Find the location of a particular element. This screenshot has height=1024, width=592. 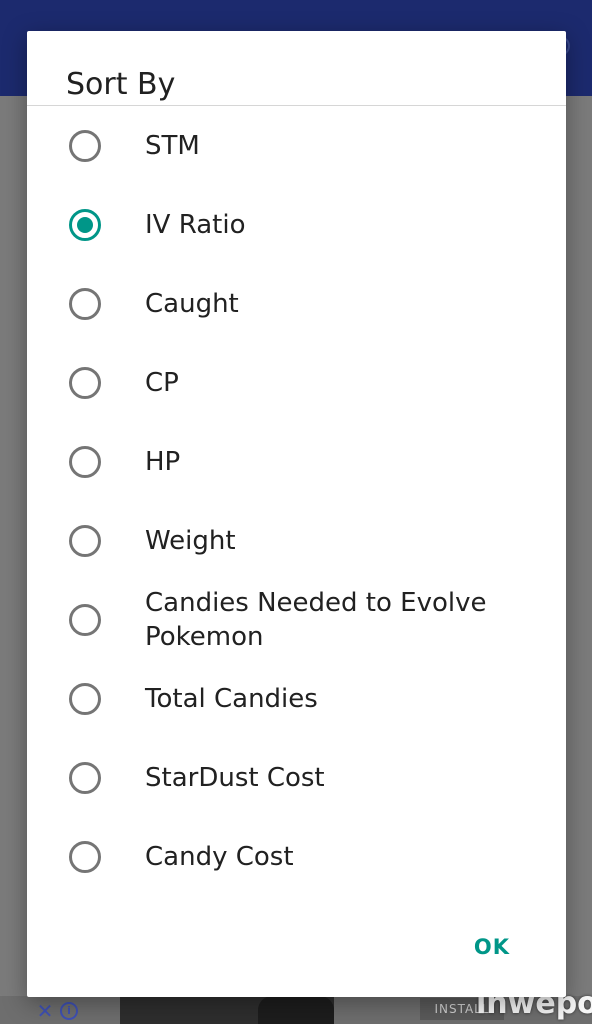

ok-button: OK is located at coordinates (492, 947).